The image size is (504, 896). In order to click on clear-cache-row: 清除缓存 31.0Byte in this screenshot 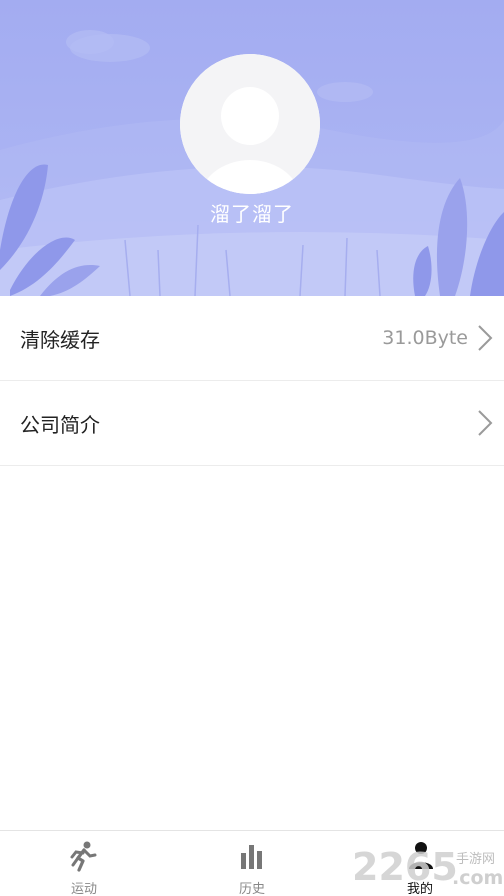, I will do `click(252, 338)`.